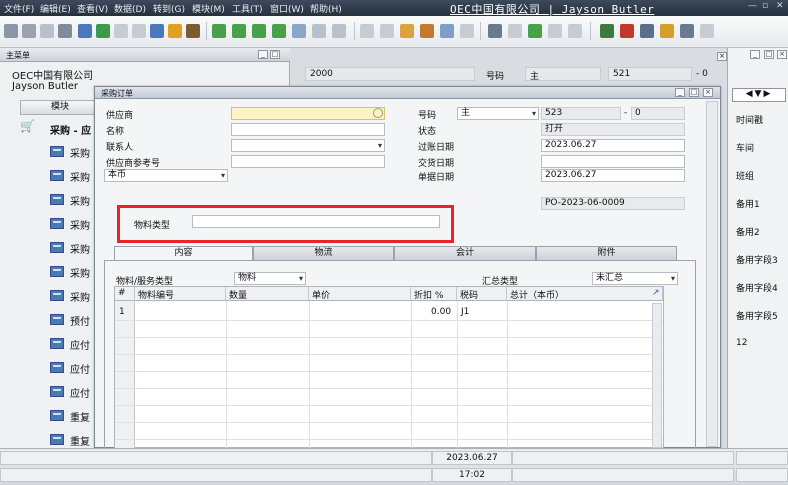  Describe the element at coordinates (535, 31) in the screenshot. I see `add-document-icon` at that location.